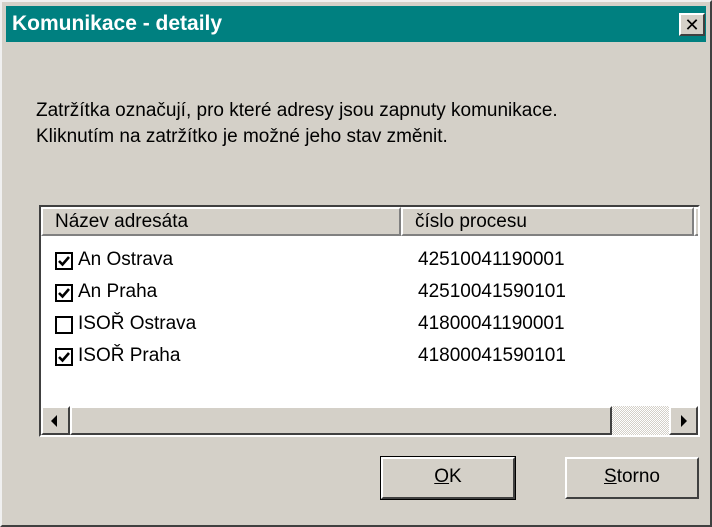 This screenshot has width=712, height=527. What do you see at coordinates (455, 476) in the screenshot?
I see `ok-label-rest: K` at bounding box center [455, 476].